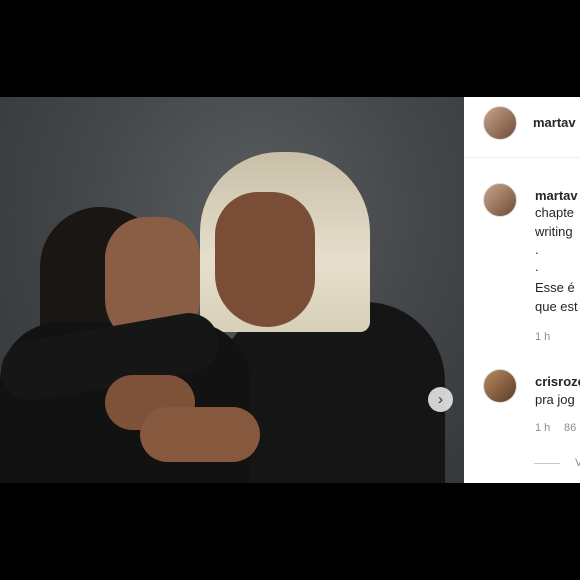 Image resolution: width=580 pixels, height=580 pixels. I want to click on comment-username: crisroze, so click(557, 381).